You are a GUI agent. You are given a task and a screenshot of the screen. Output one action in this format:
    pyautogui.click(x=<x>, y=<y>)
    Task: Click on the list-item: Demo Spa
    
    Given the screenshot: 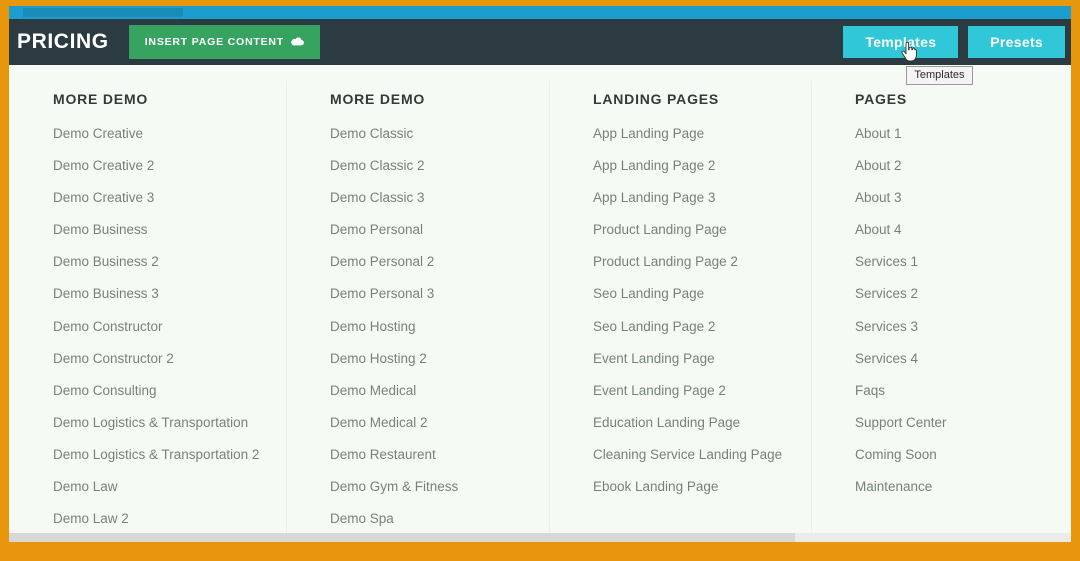 What is the action you would take?
    pyautogui.click(x=434, y=519)
    